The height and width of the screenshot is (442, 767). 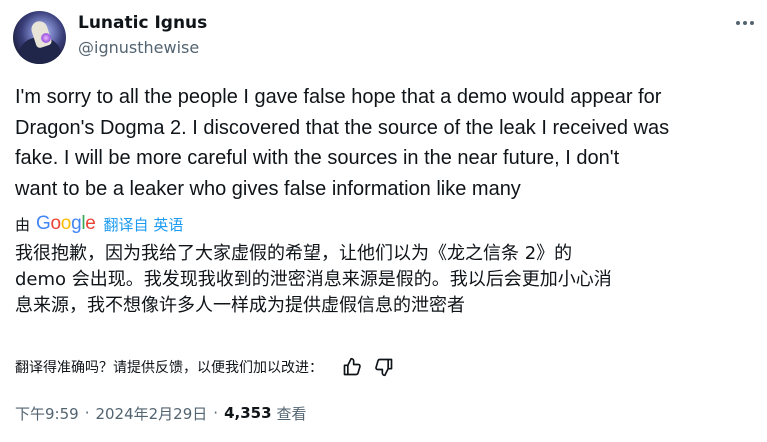 I want to click on thumbs-down-button, so click(x=384, y=367).